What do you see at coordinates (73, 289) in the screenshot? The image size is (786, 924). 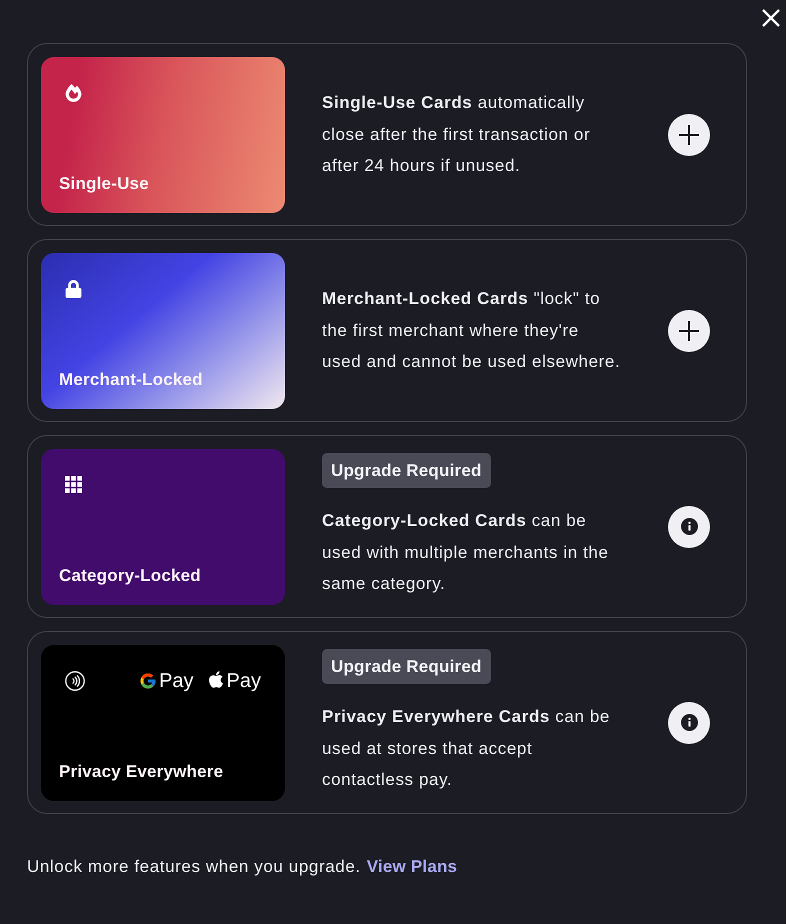 I see `lock-icon` at bounding box center [73, 289].